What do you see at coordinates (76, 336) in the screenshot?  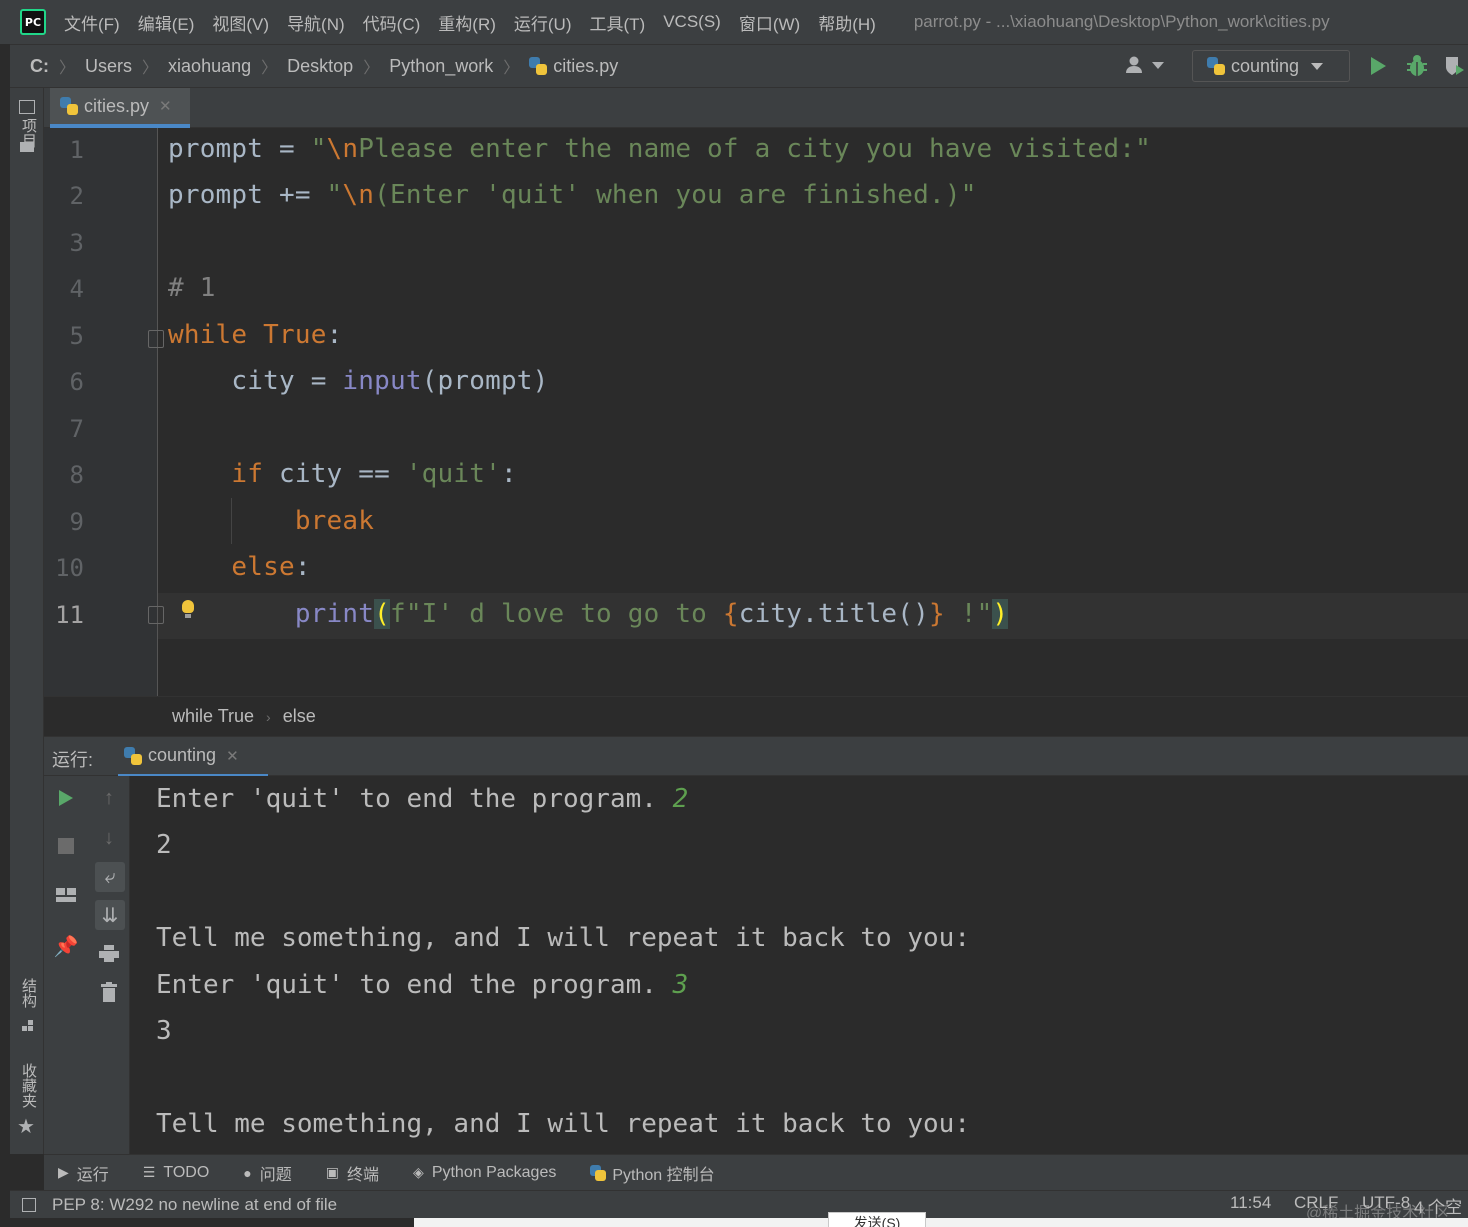 I see `line-number: 5` at bounding box center [76, 336].